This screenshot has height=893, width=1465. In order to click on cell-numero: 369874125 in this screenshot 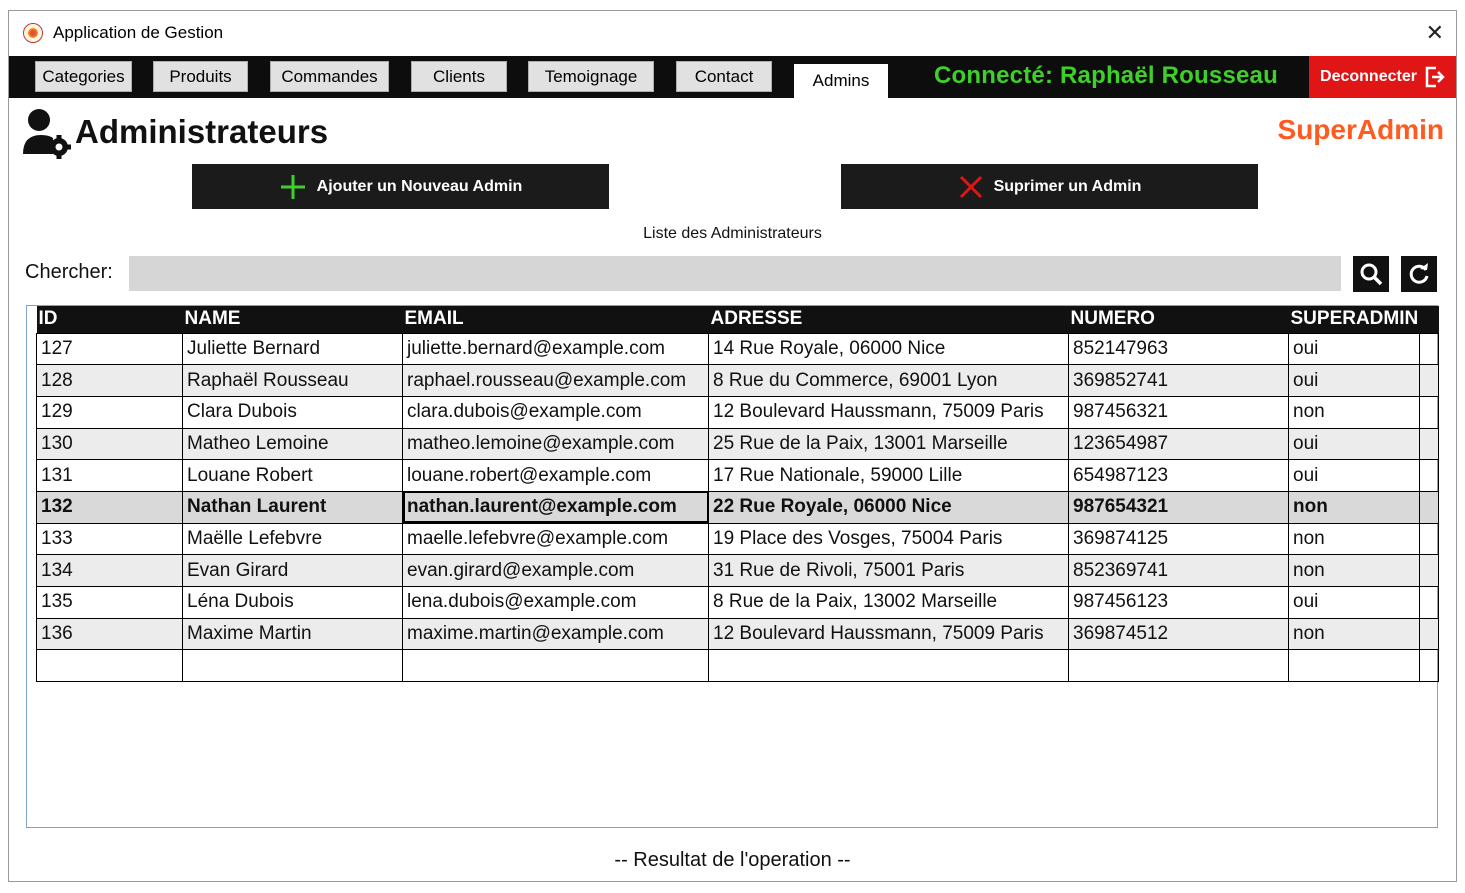, I will do `click(1178, 539)`.